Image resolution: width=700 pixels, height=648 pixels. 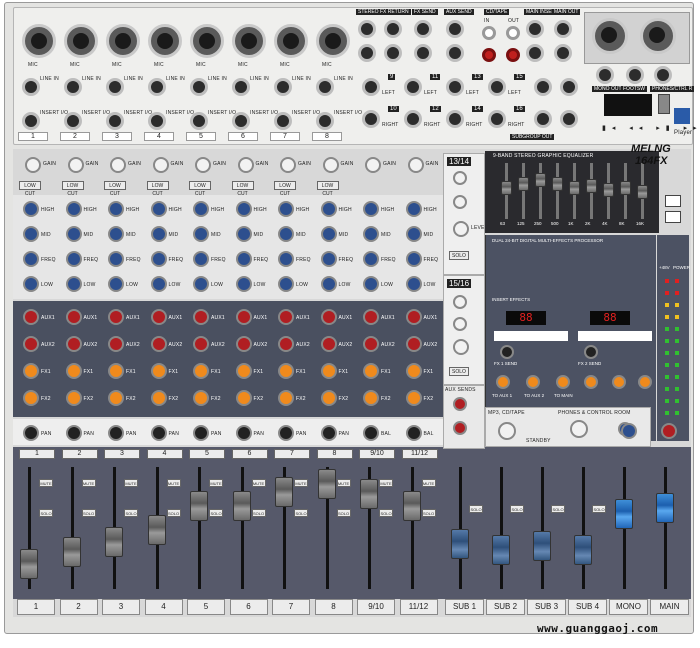 I want to click on main-out-xlr-left, so click(x=610, y=36).